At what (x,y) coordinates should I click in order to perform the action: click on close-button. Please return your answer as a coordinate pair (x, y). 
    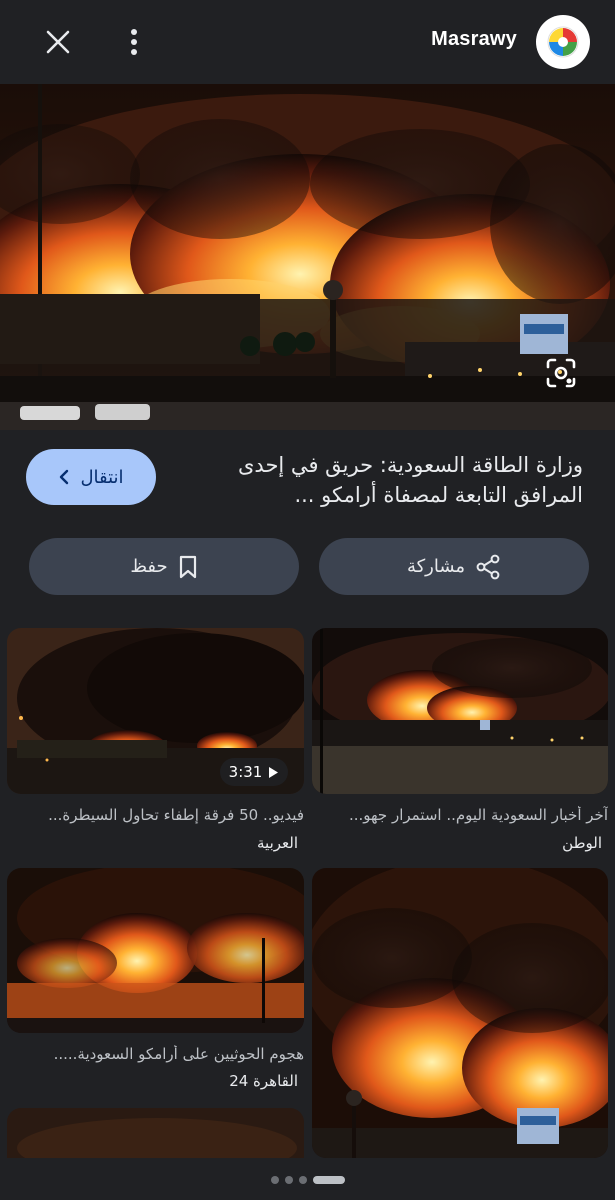
    Looking at the image, I should click on (58, 42).